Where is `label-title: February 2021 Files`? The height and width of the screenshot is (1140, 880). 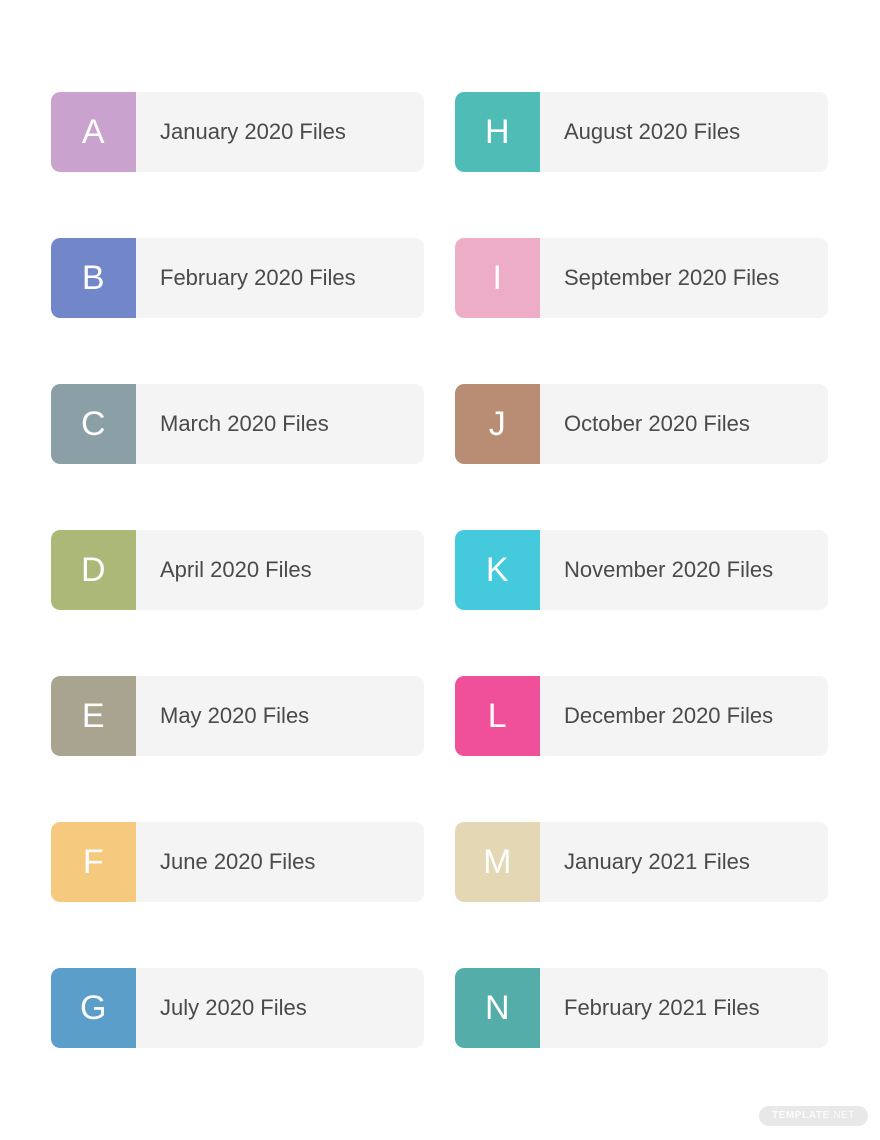
label-title: February 2021 Files is located at coordinates (662, 1007).